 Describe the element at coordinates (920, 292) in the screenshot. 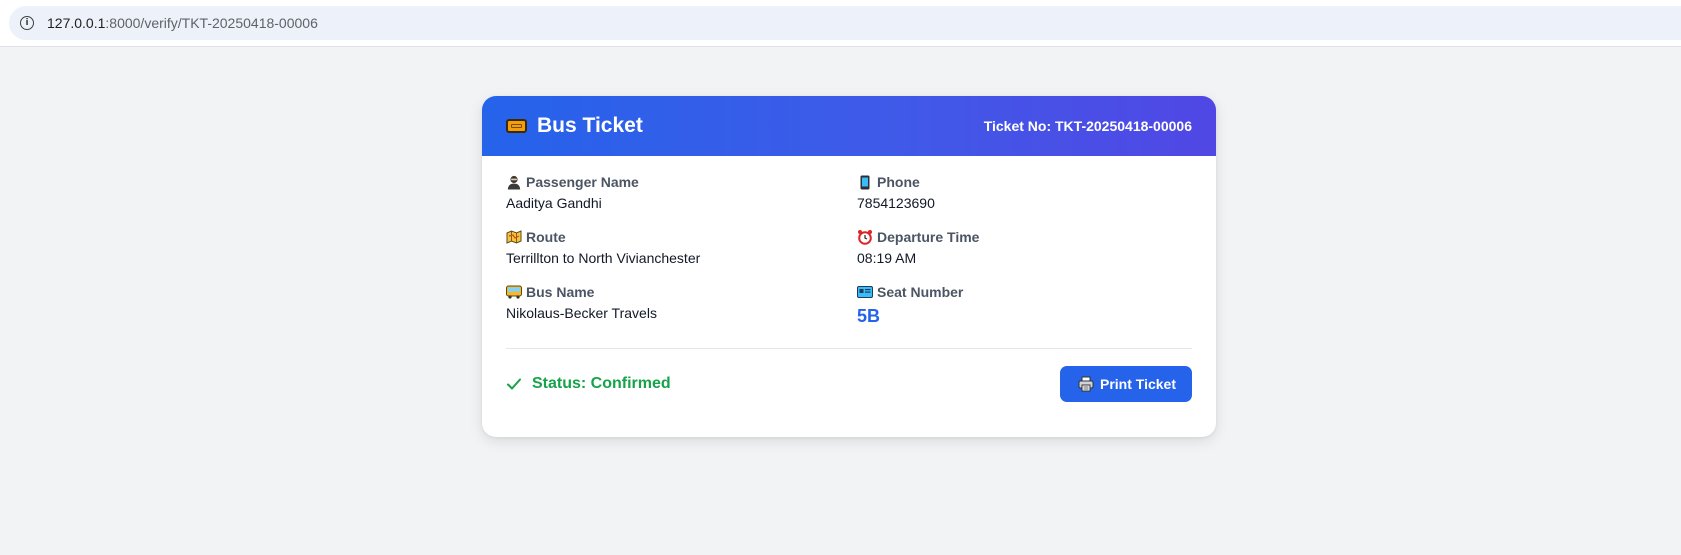

I see `seat-number-label: Seat Number` at that location.